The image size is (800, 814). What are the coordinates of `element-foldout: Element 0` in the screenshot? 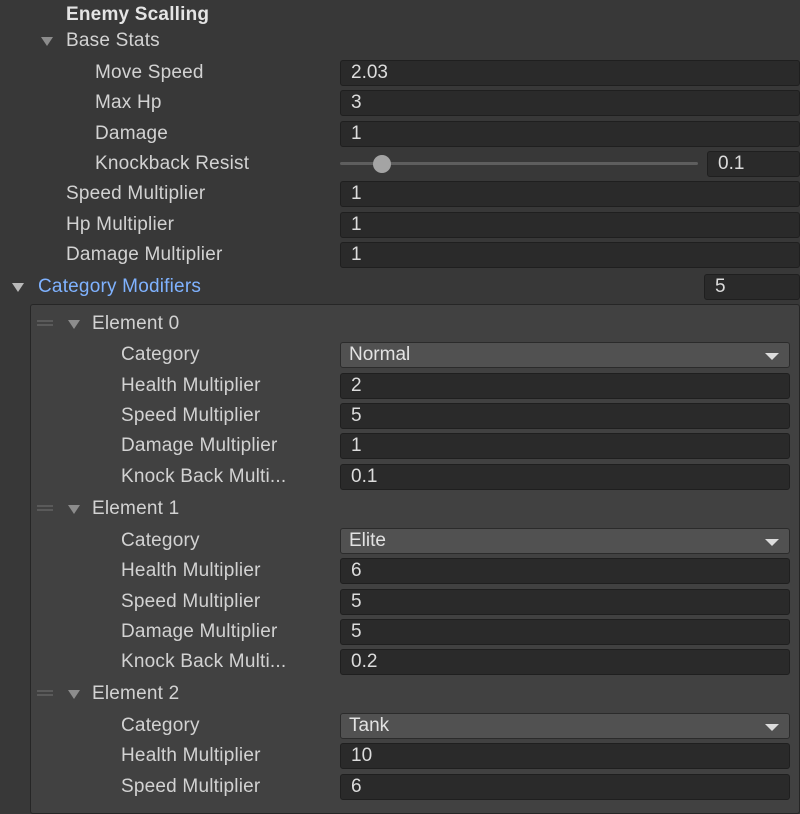 It's located at (135, 324).